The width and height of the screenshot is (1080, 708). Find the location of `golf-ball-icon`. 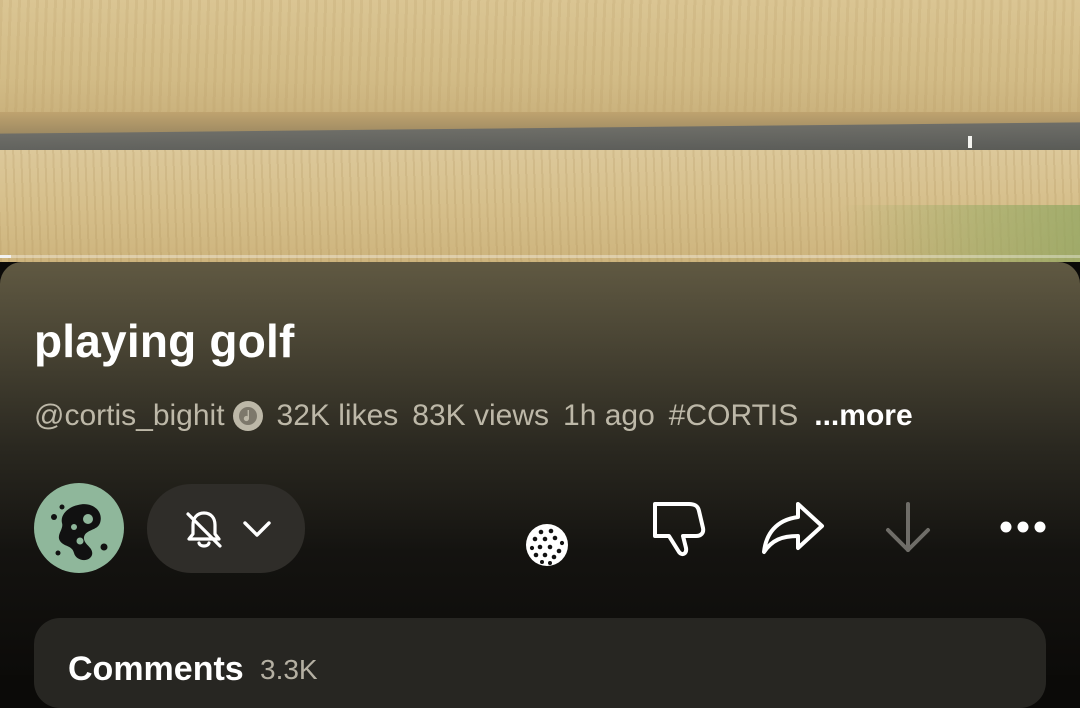

golf-ball-icon is located at coordinates (547, 545).